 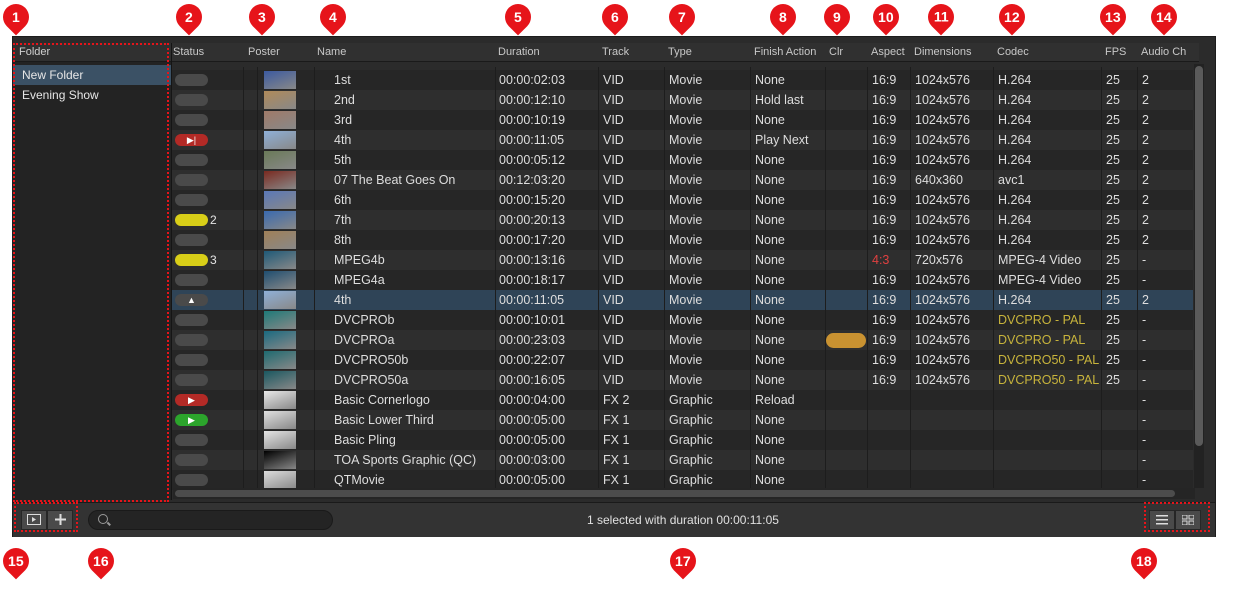 I want to click on column-header-audio-ch: Audio Ch, so click(x=1163, y=52).